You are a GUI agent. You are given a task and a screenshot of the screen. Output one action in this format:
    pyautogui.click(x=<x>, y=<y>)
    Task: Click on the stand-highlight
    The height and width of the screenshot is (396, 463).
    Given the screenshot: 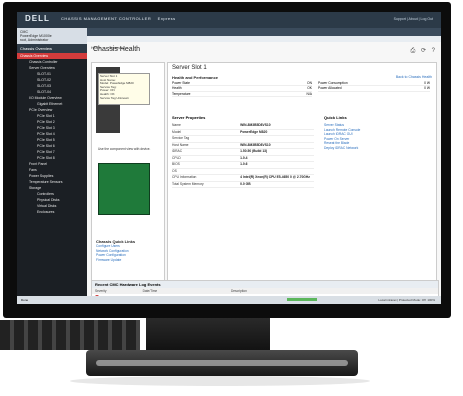 What is the action you would take?
    pyautogui.click(x=222, y=363)
    